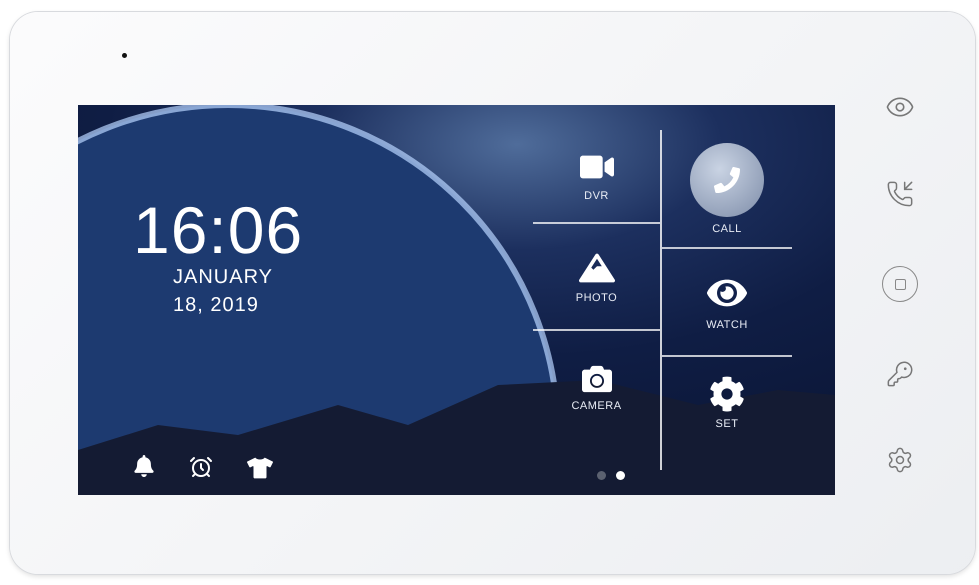  Describe the element at coordinates (900, 374) in the screenshot. I see `key-icon` at that location.